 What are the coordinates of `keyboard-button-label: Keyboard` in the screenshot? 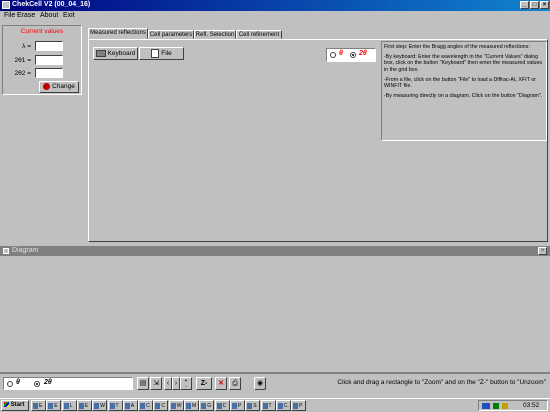 It's located at (121, 53).